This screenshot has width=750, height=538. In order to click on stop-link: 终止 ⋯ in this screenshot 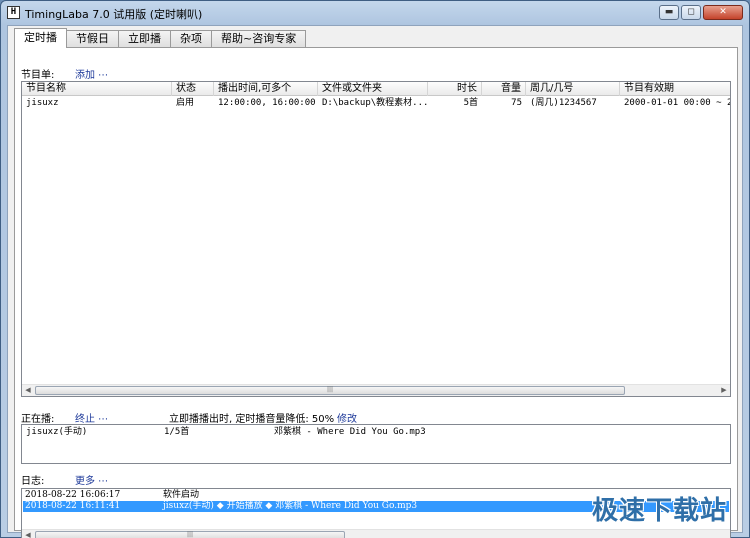, I will do `click(91, 417)`.